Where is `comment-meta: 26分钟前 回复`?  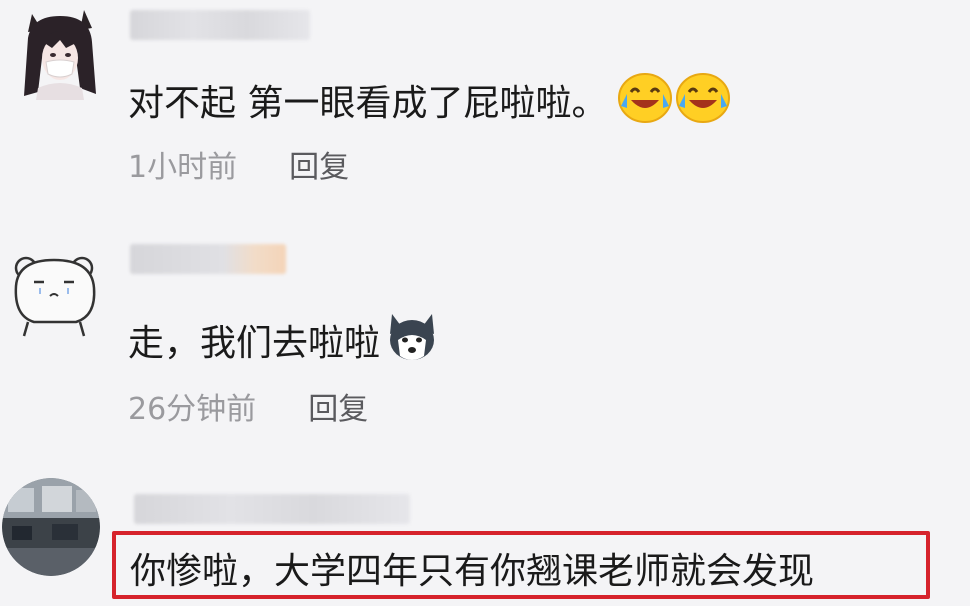 comment-meta: 26分钟前 回复 is located at coordinates (248, 406).